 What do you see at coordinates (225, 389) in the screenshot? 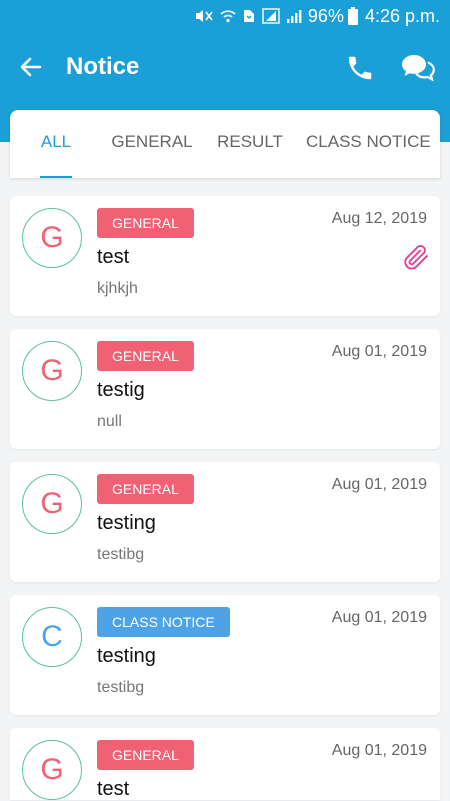
I see `notice-card: G GENERAL Aug 01, 2019 testig null` at bounding box center [225, 389].